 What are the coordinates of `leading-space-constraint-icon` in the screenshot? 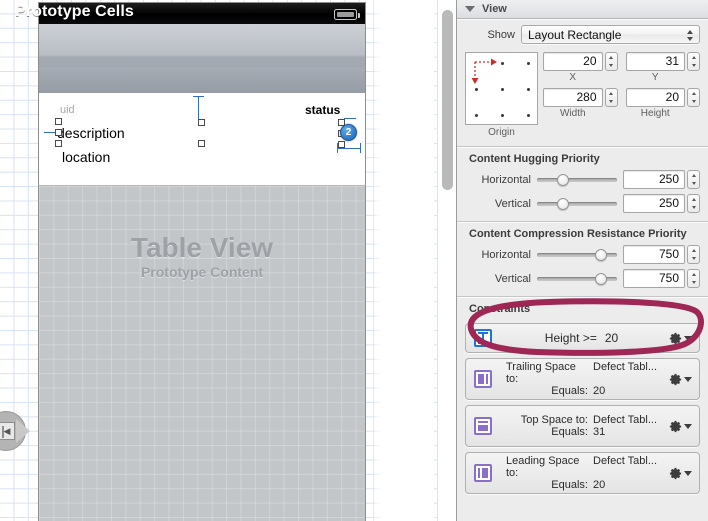 It's located at (483, 473).